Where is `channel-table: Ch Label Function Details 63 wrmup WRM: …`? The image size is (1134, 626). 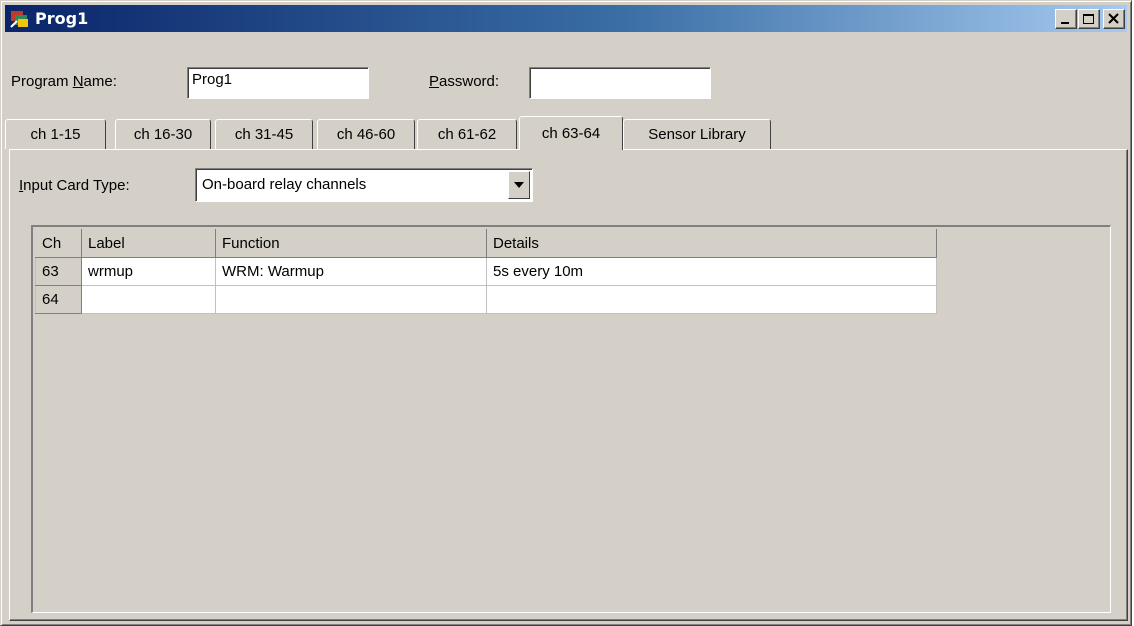 channel-table: Ch Label Function Details 63 wrmup WRM: … is located at coordinates (486, 271).